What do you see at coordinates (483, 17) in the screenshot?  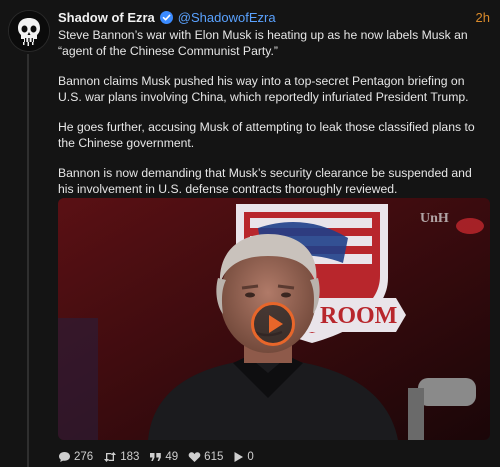 I see `post-timestamp: 2h` at bounding box center [483, 17].